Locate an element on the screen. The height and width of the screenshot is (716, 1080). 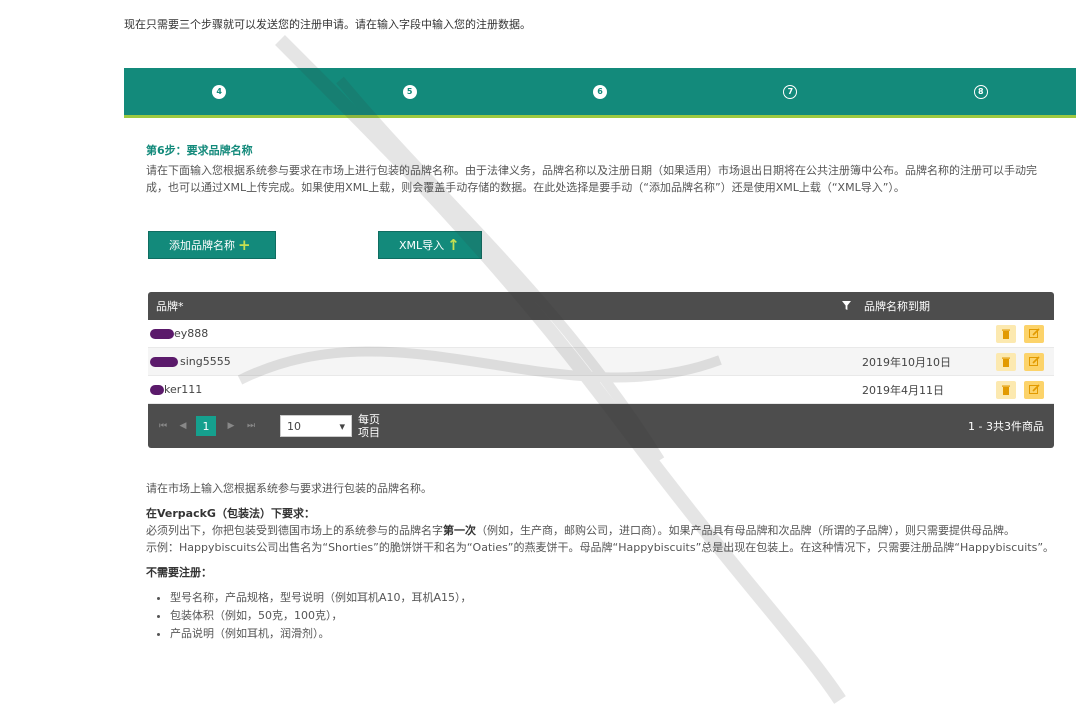
notes-intro: 请在市场上输入您根据系统参与要求进行包装的品牌名称。 is located at coordinates (289, 488).